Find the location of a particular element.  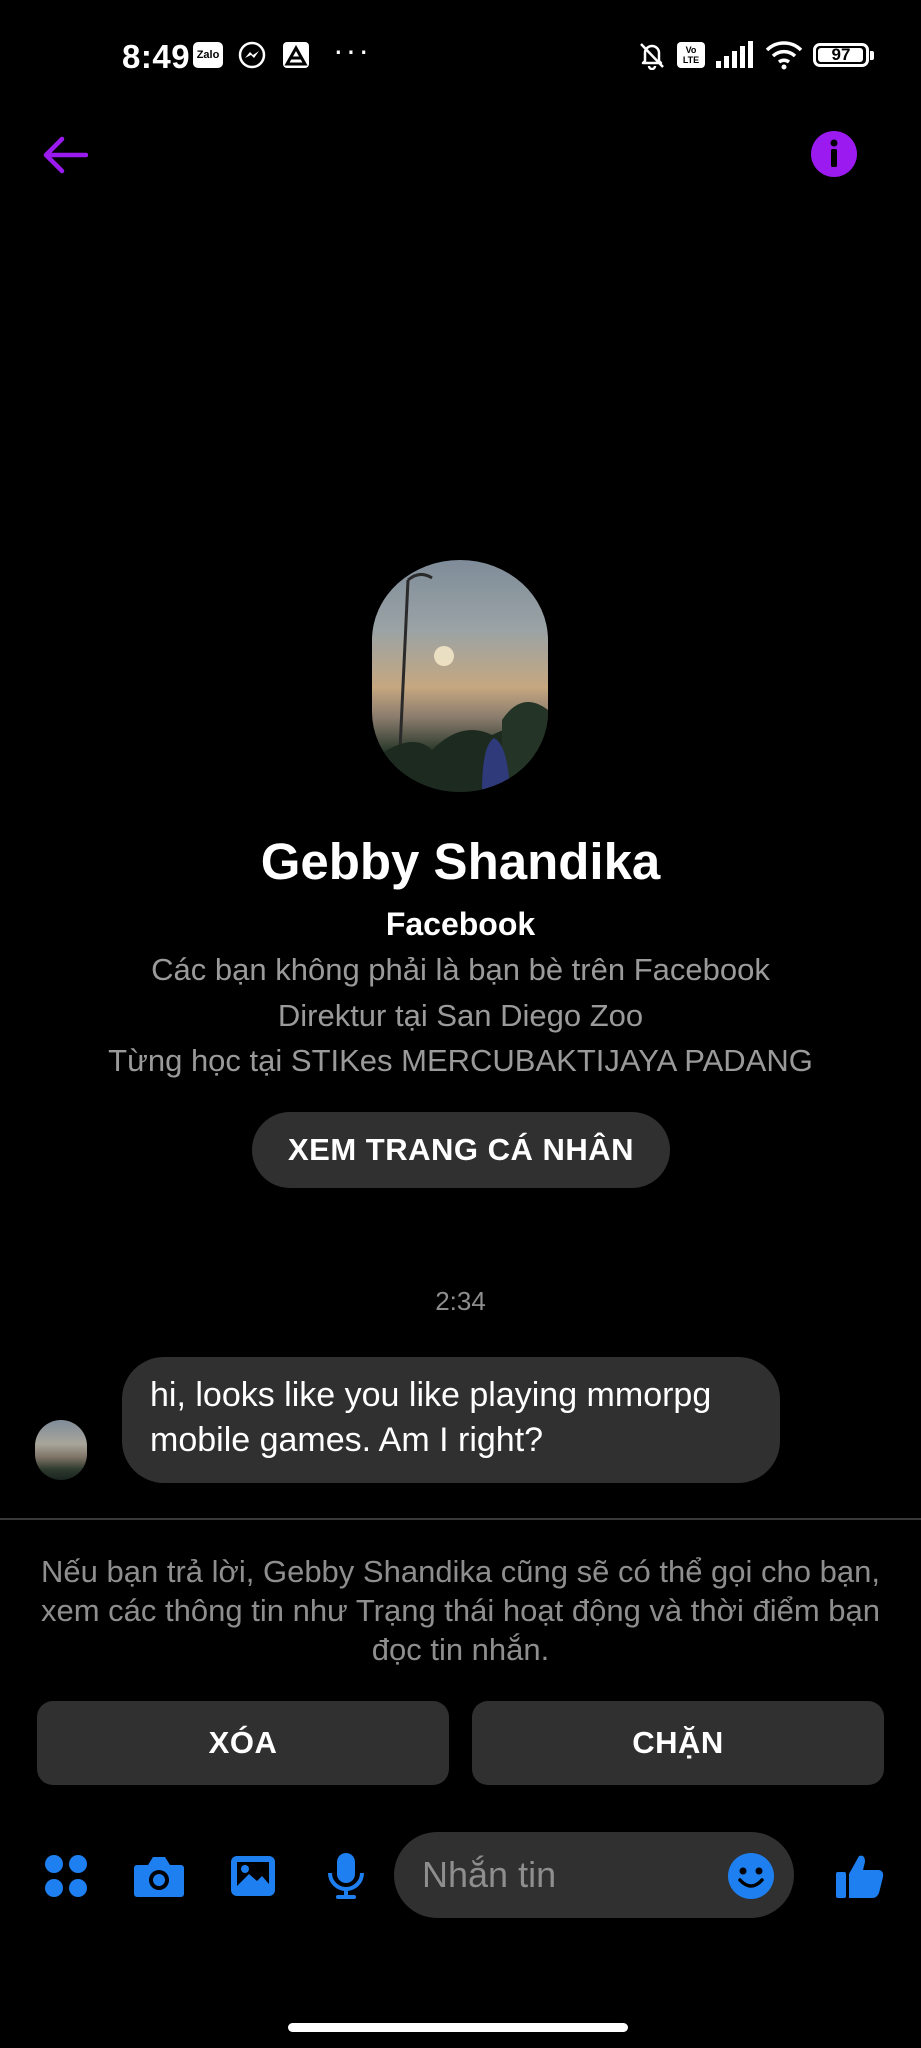

signal-icon is located at coordinates (735, 55).